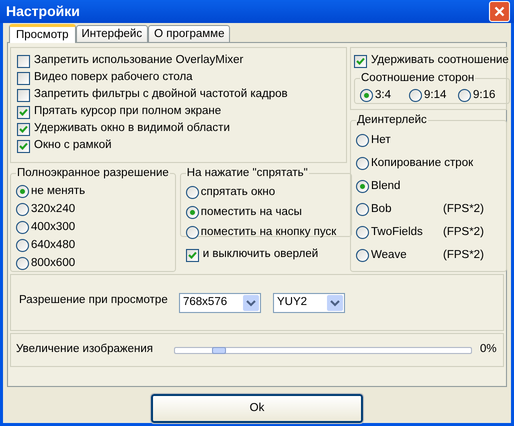 This screenshot has width=514, height=426. I want to click on radio-label: 9:16, so click(484, 95).